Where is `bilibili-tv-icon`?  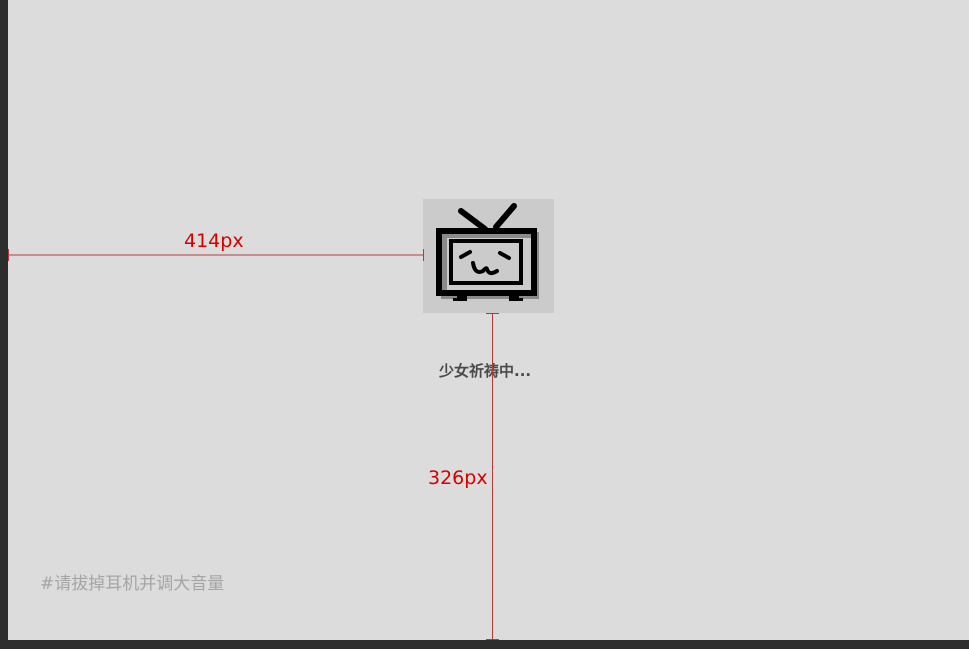
bilibili-tv-icon is located at coordinates (487, 252).